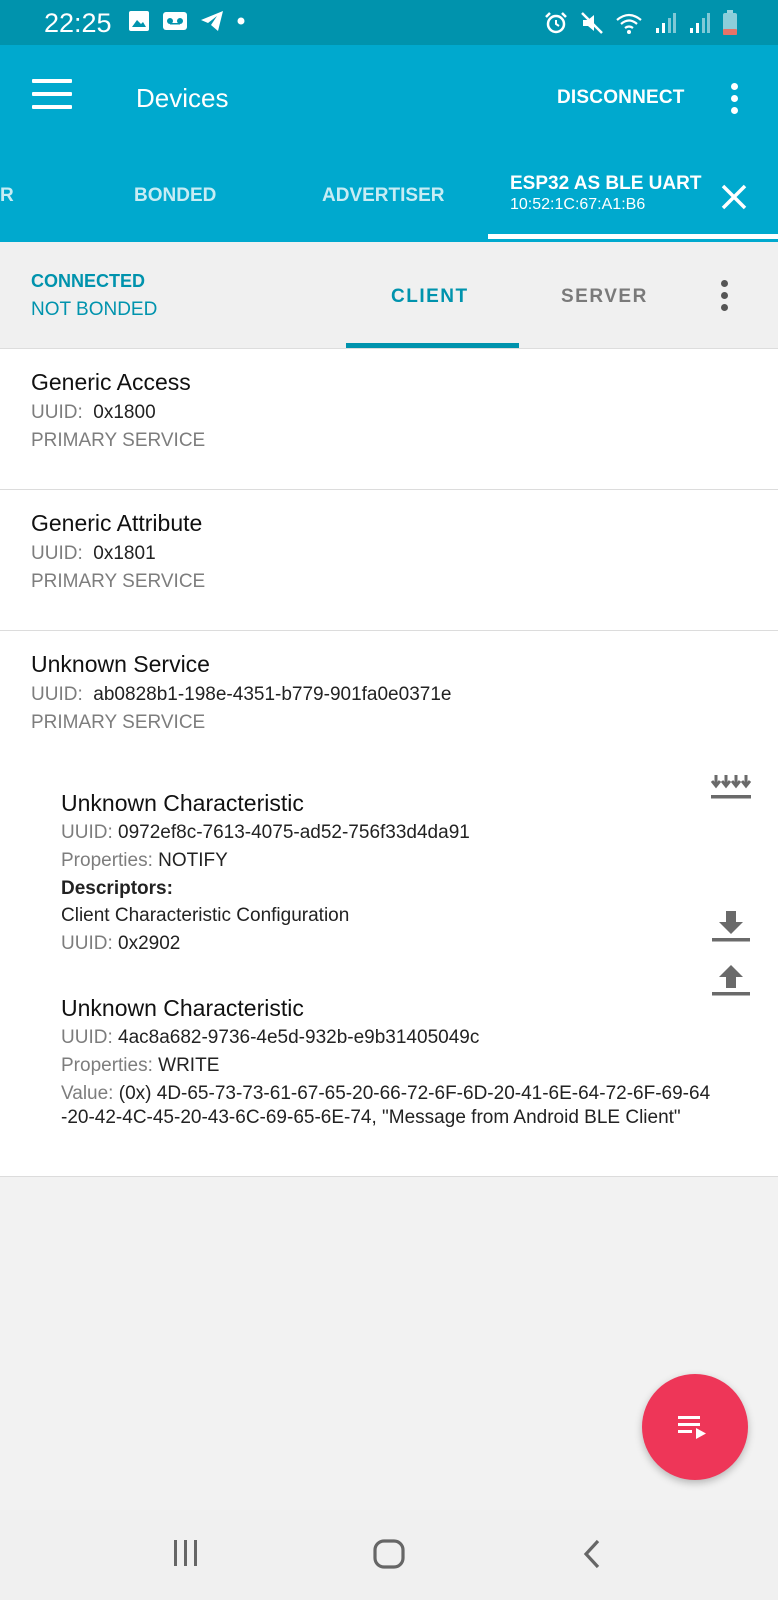 The width and height of the screenshot is (778, 1600). I want to click on properties-value: NOTIFY, so click(193, 860).